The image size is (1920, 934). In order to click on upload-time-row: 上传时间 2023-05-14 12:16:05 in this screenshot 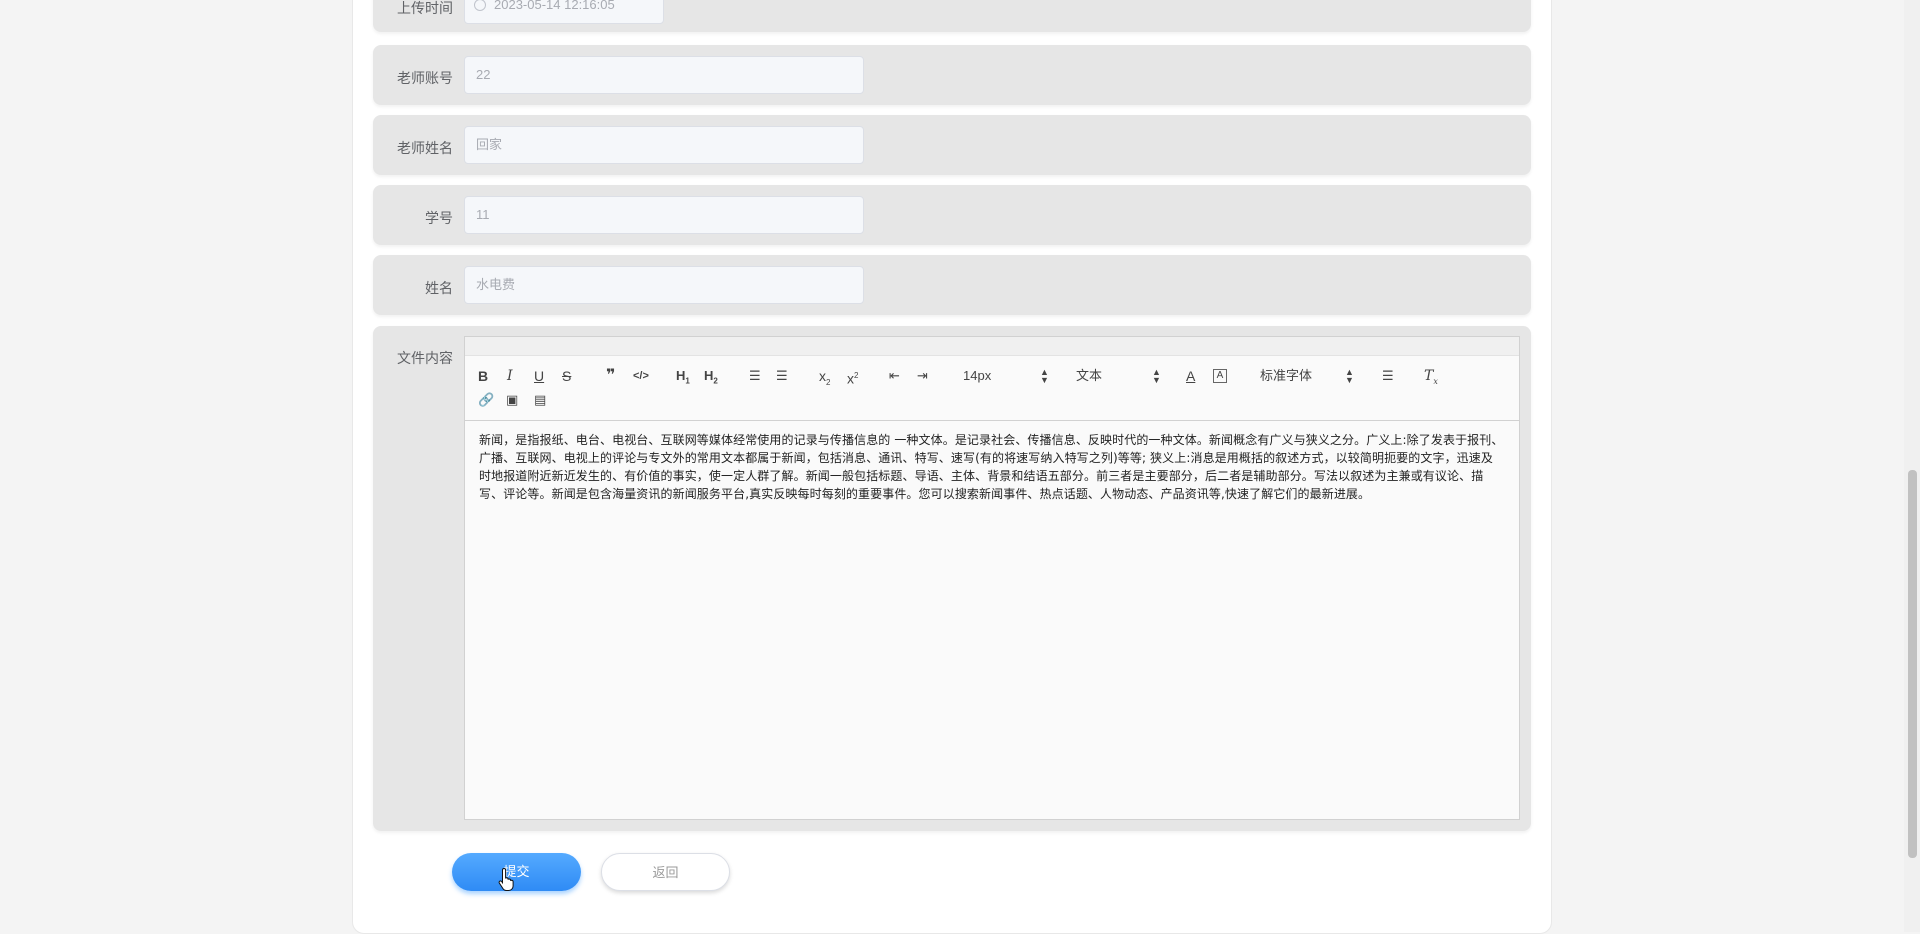, I will do `click(952, 16)`.